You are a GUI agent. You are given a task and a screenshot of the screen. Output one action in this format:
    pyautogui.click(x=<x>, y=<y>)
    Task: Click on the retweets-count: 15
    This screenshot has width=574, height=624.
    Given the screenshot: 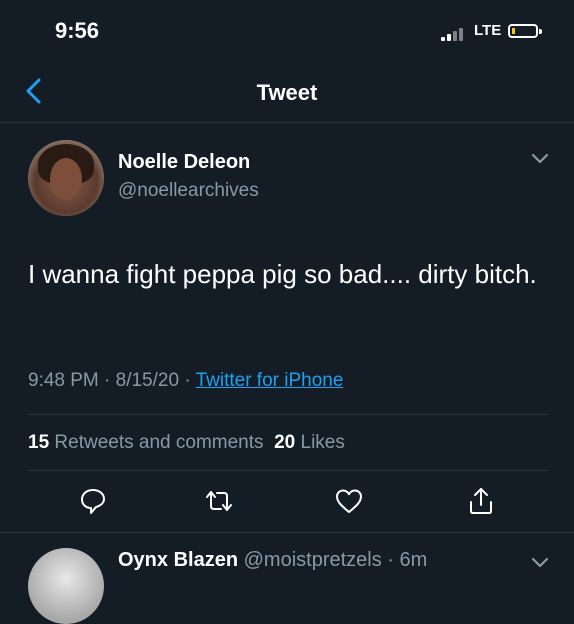 What is the action you would take?
    pyautogui.click(x=39, y=442)
    